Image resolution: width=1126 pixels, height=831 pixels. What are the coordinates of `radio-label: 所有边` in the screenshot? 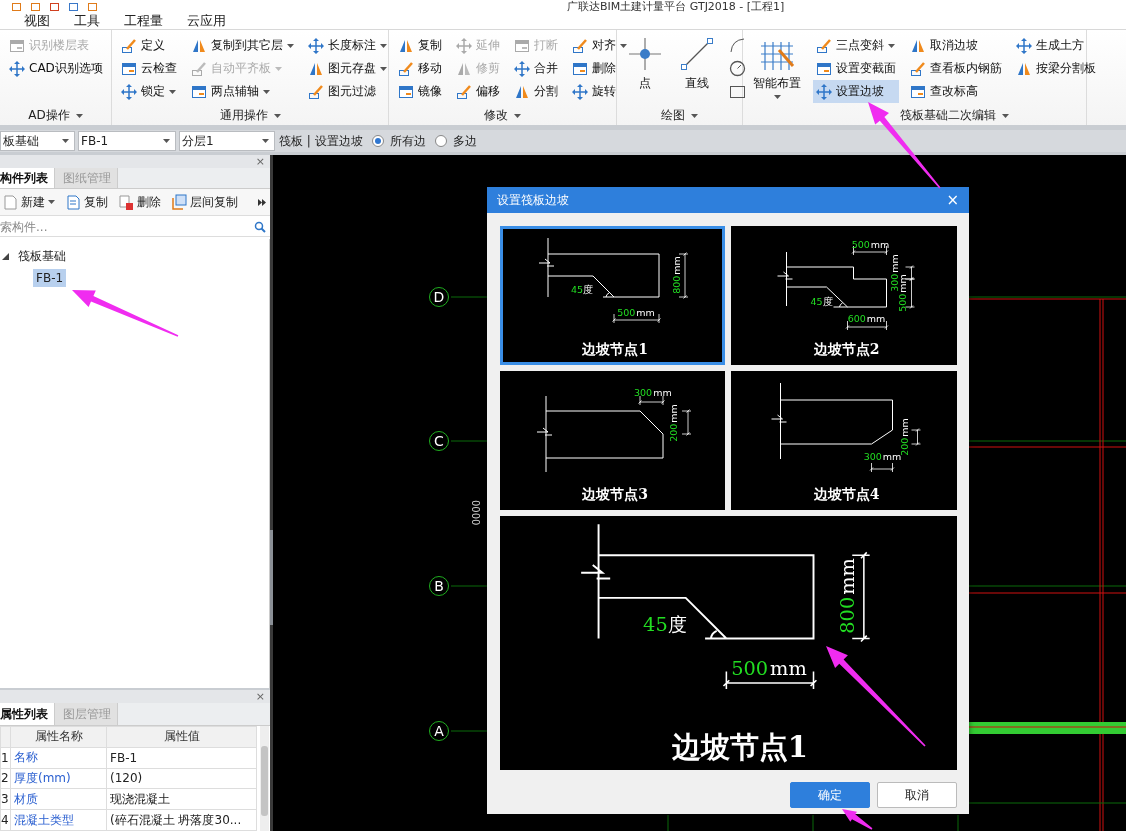 It's located at (407, 141).